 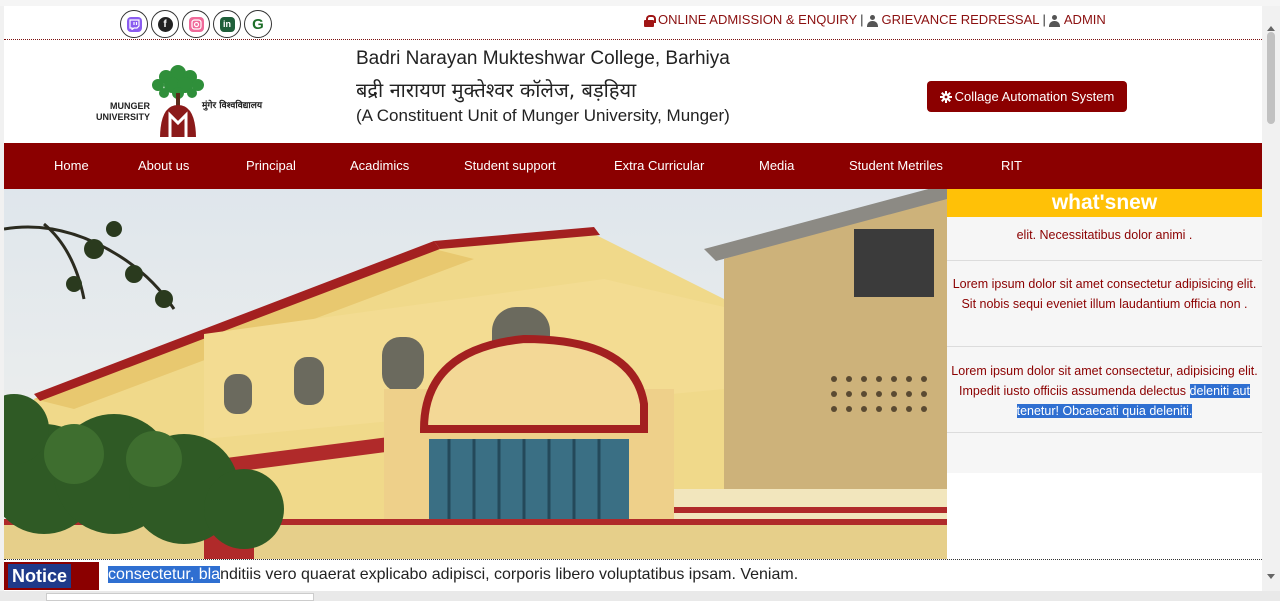 I want to click on google-icon: G, so click(x=258, y=24).